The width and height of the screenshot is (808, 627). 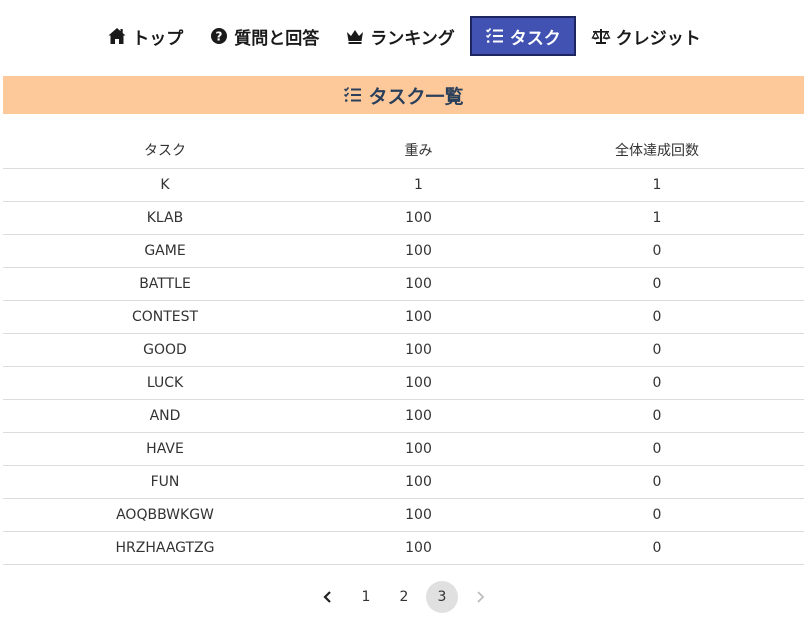 I want to click on page-title: タスク一覧, so click(x=416, y=96).